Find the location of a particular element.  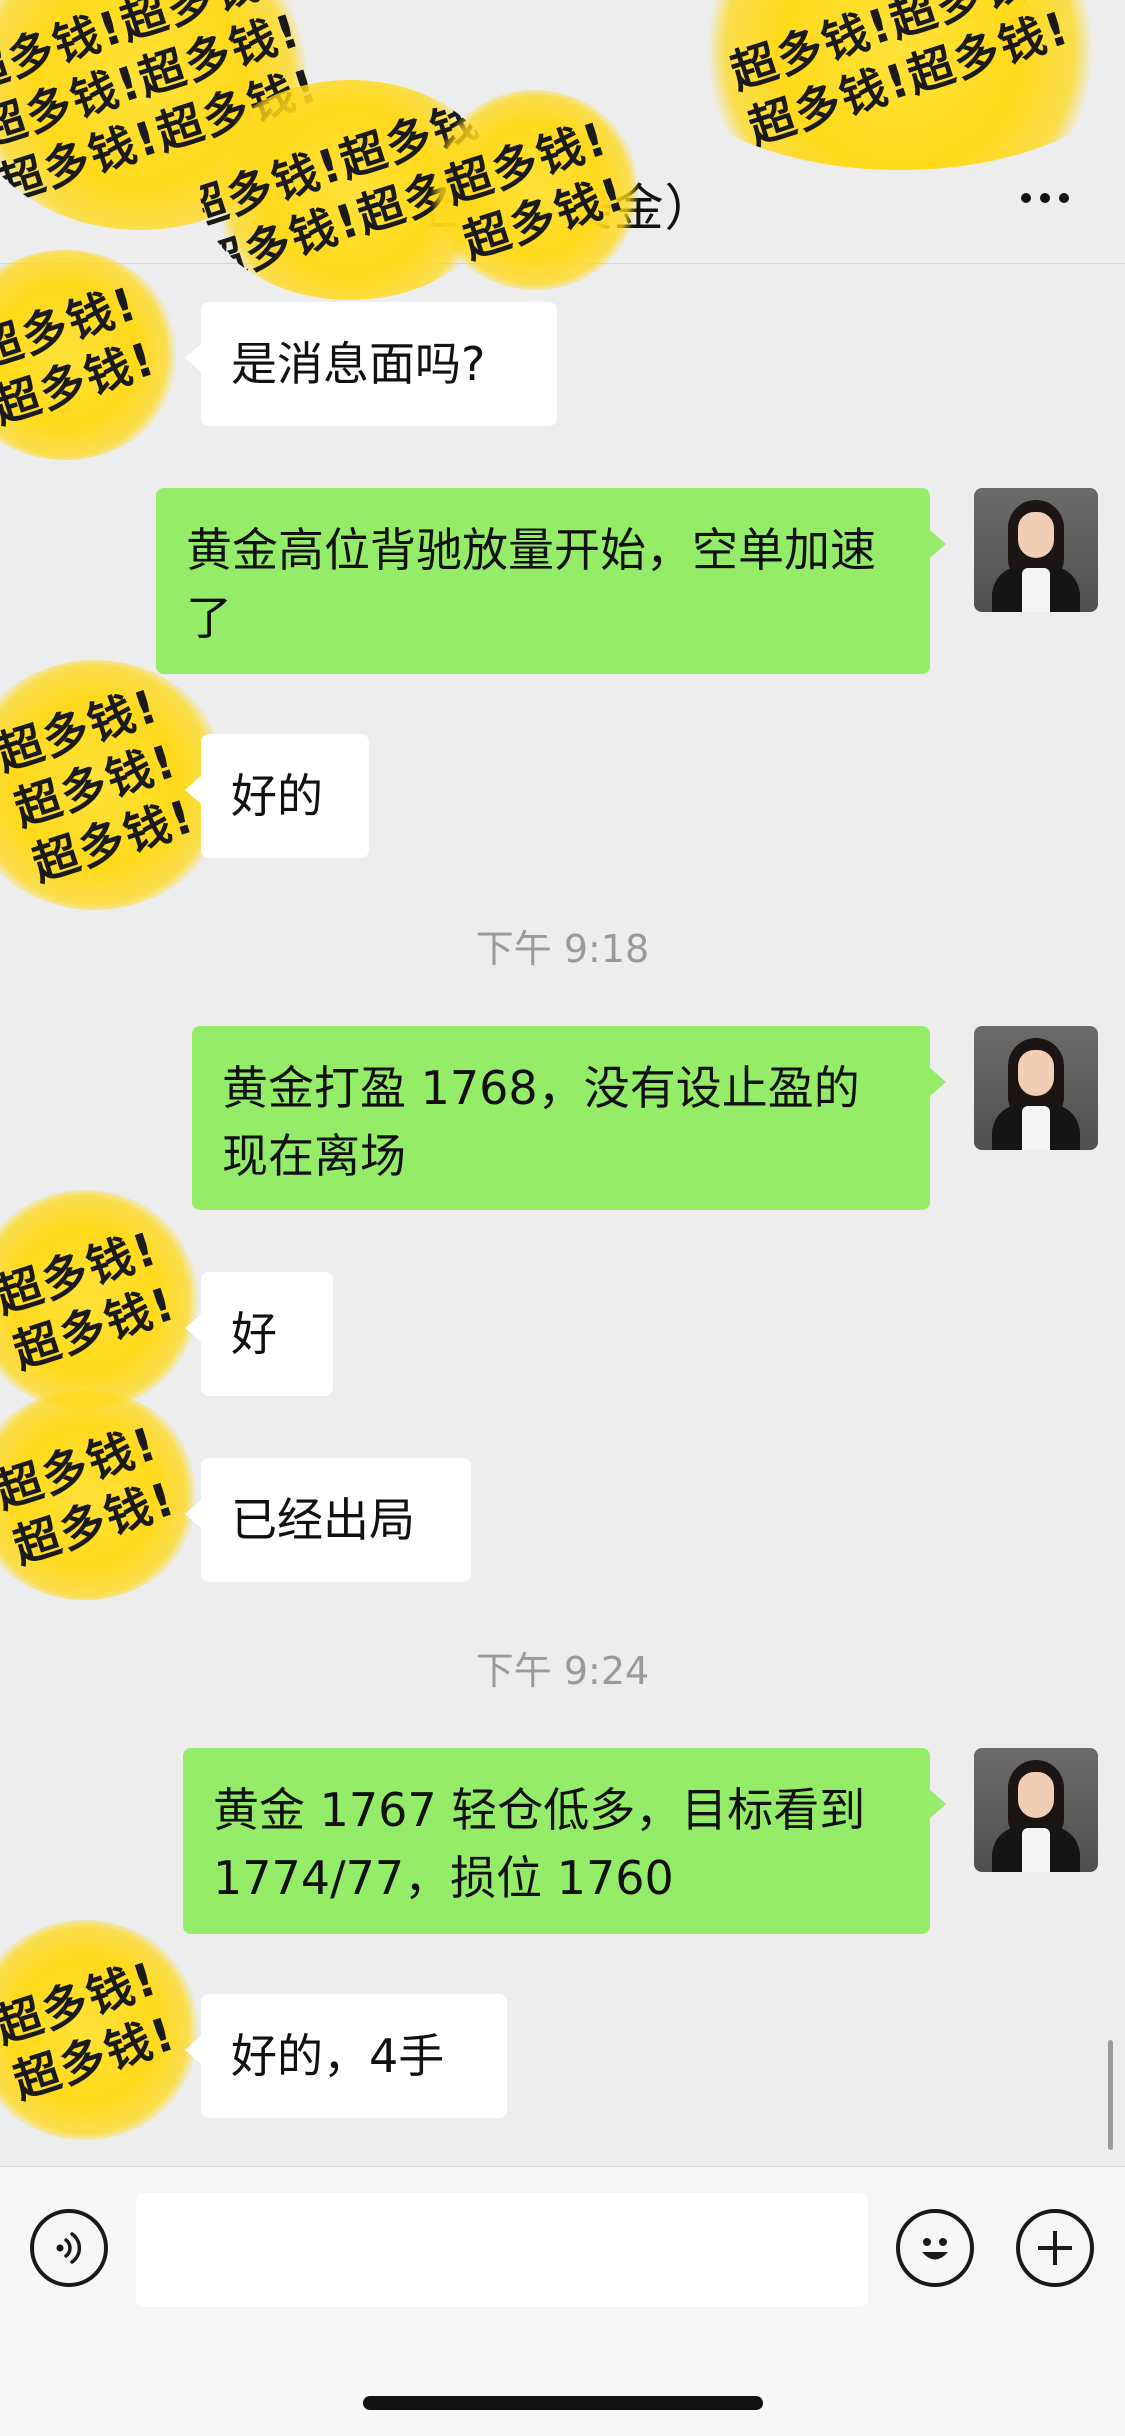

emoji-icon is located at coordinates (935, 2249).